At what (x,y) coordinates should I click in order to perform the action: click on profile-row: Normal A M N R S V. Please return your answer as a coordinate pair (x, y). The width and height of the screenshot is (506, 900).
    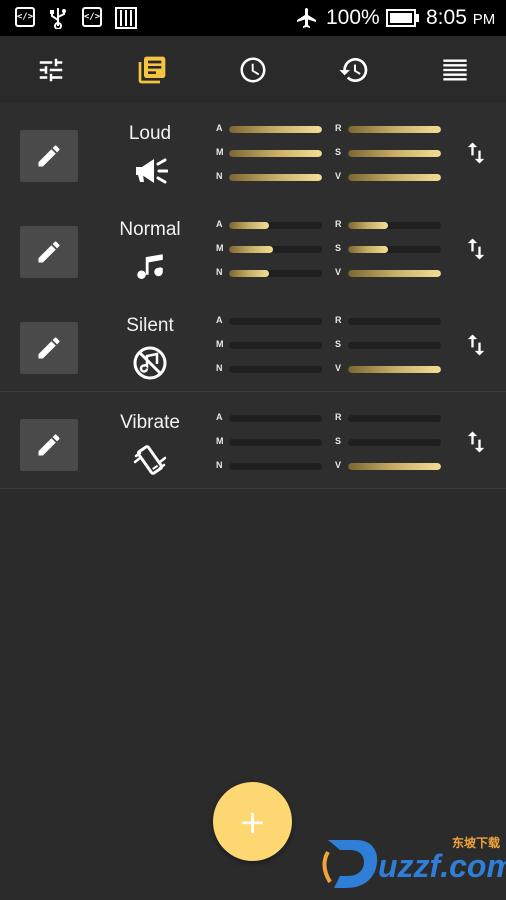
    Looking at the image, I should click on (253, 247).